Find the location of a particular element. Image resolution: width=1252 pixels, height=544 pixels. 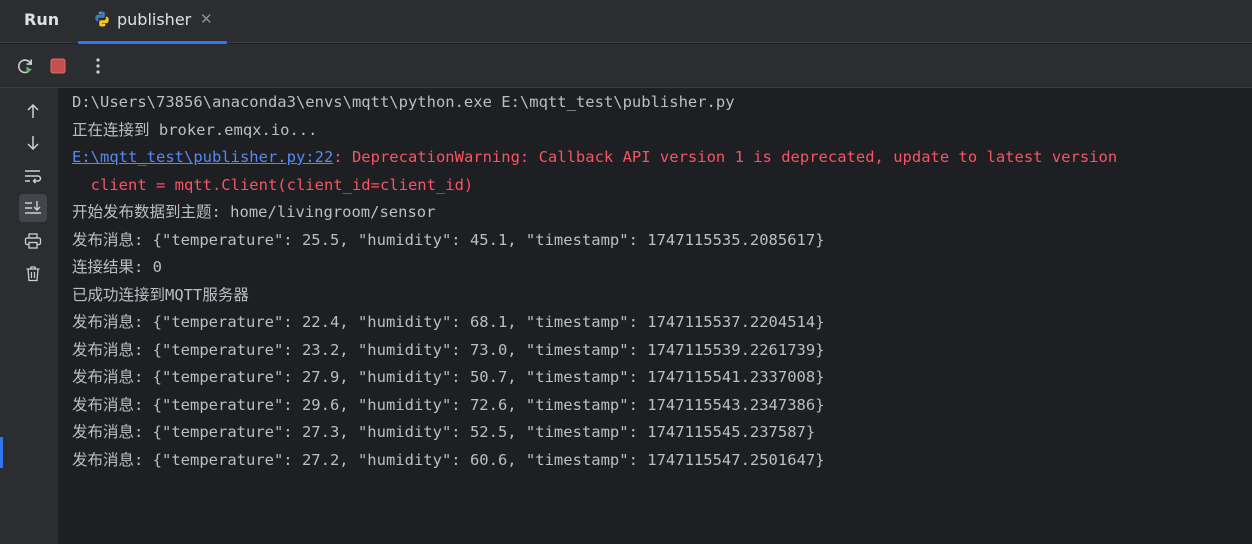

toolbar is located at coordinates (626, 66).